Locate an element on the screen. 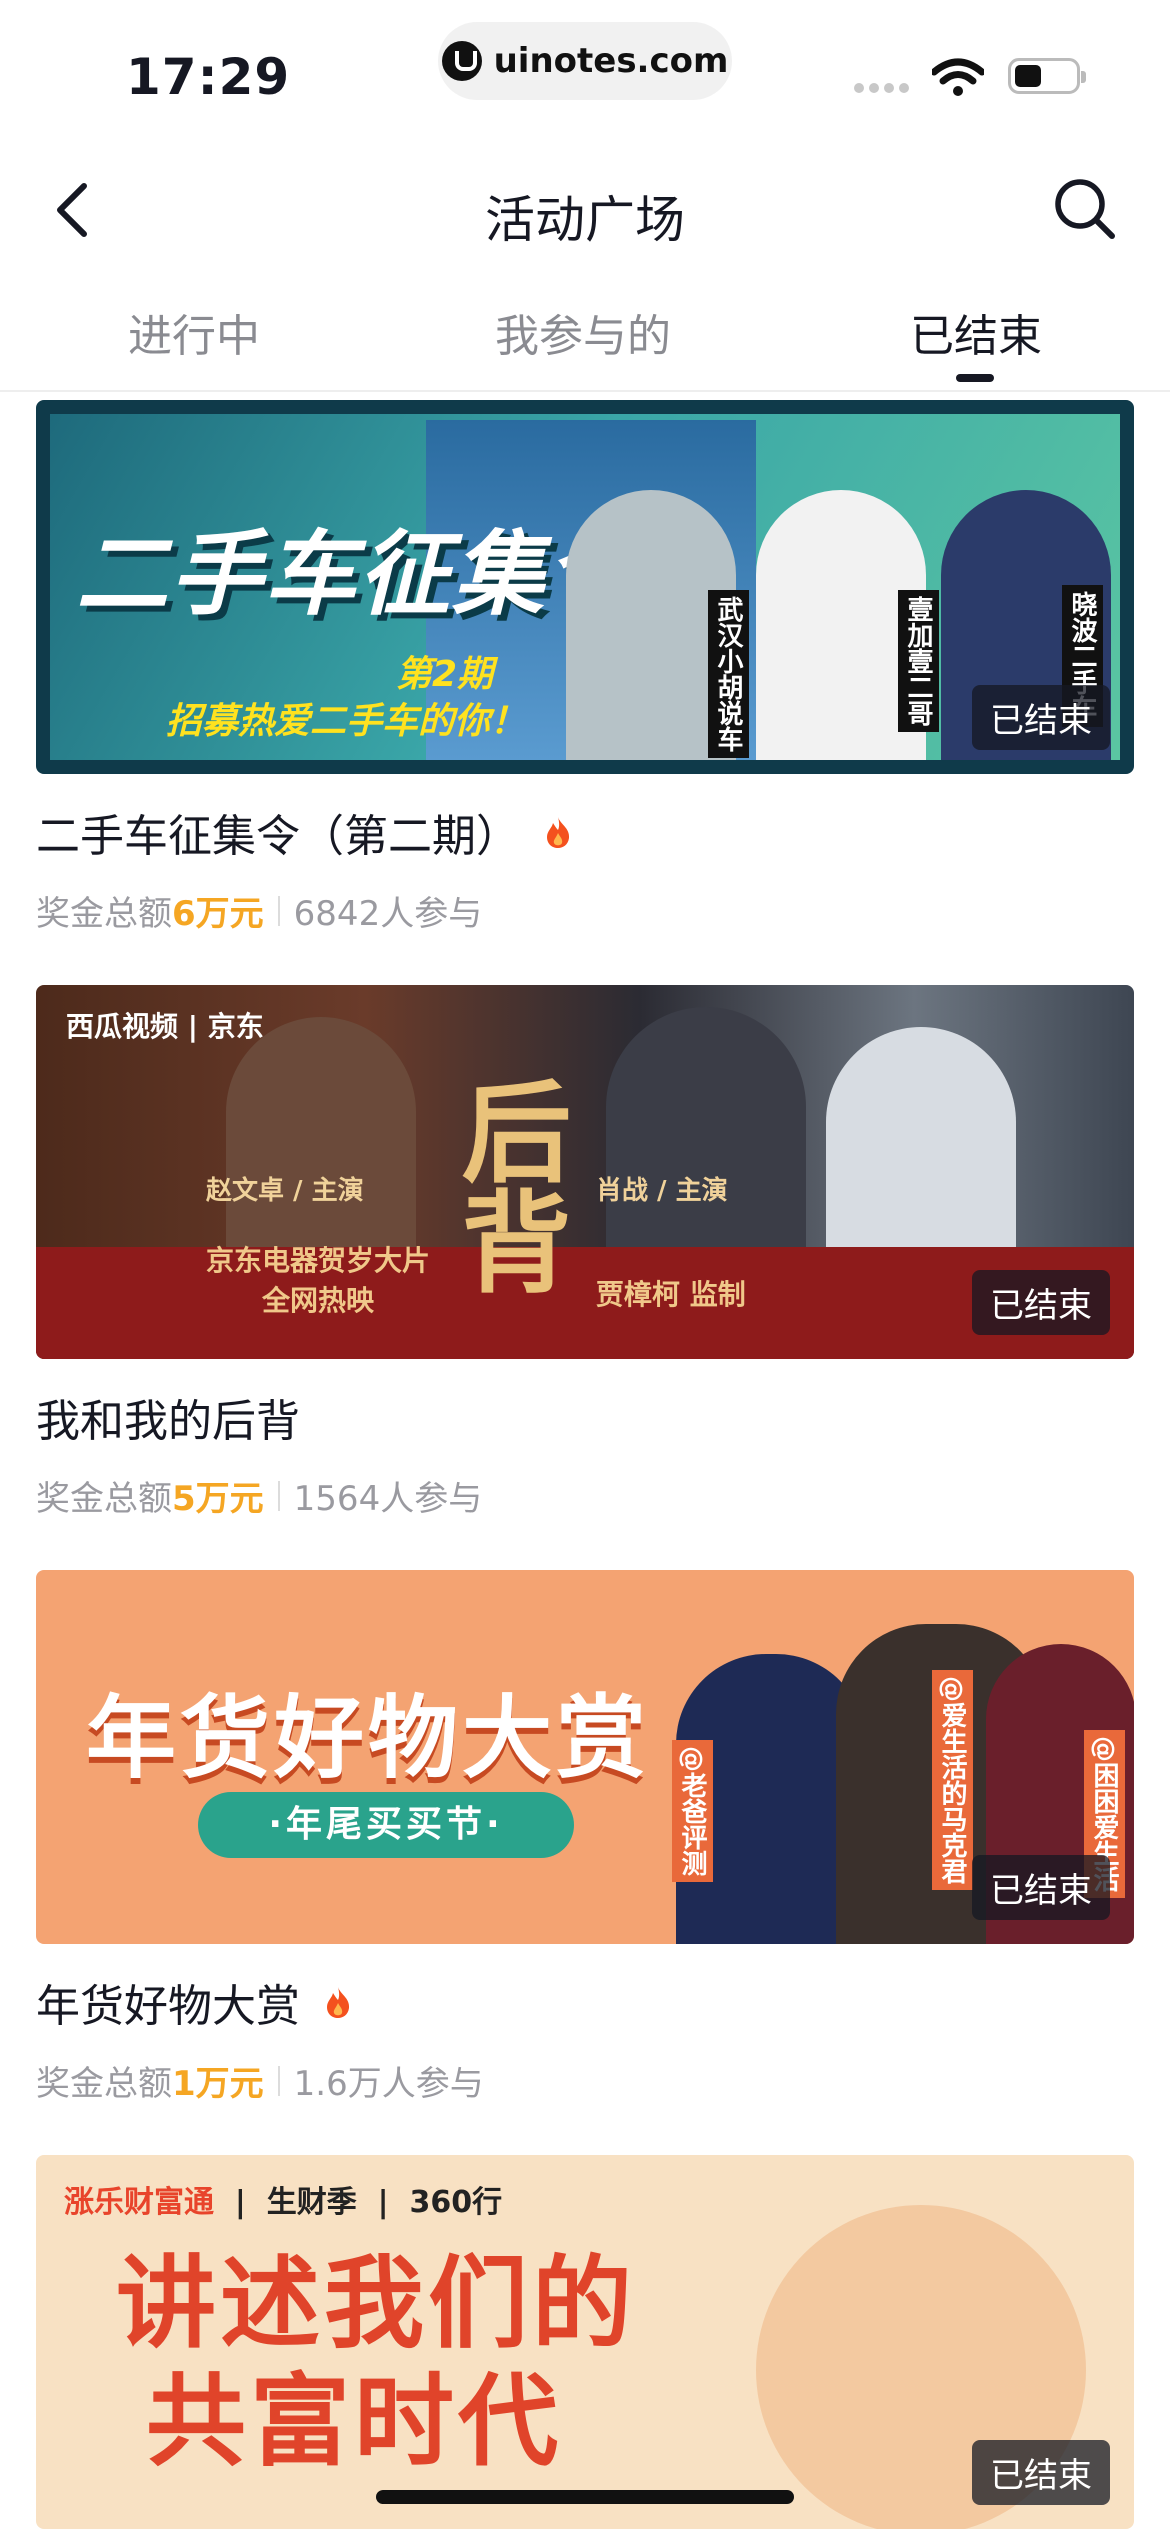 This screenshot has width=1170, height=2532. host-tag: 壹加壹二哥 is located at coordinates (918, 661).